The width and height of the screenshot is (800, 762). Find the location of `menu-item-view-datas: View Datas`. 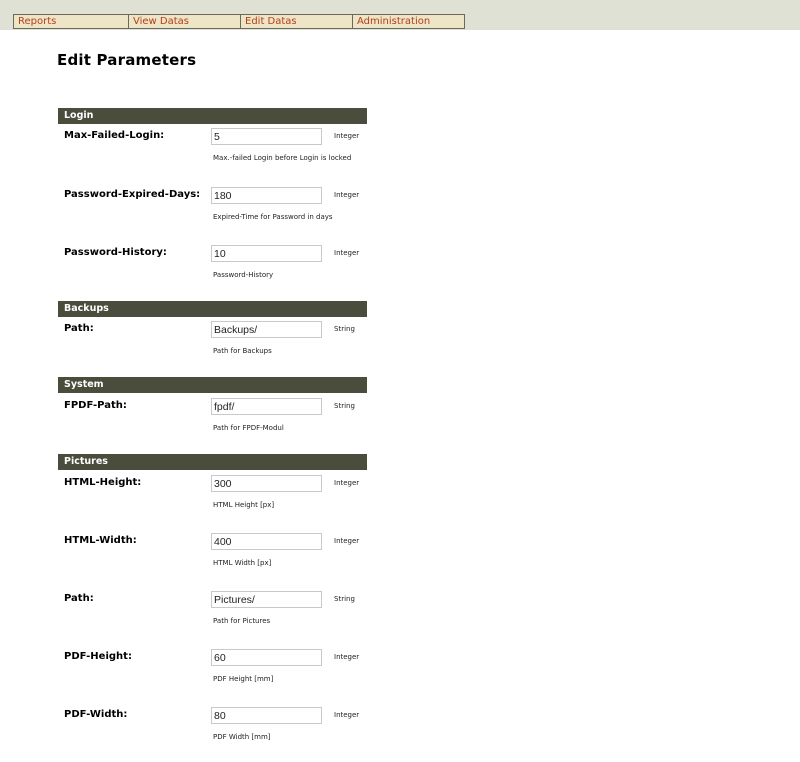

menu-item-view-datas: View Datas is located at coordinates (184, 21).